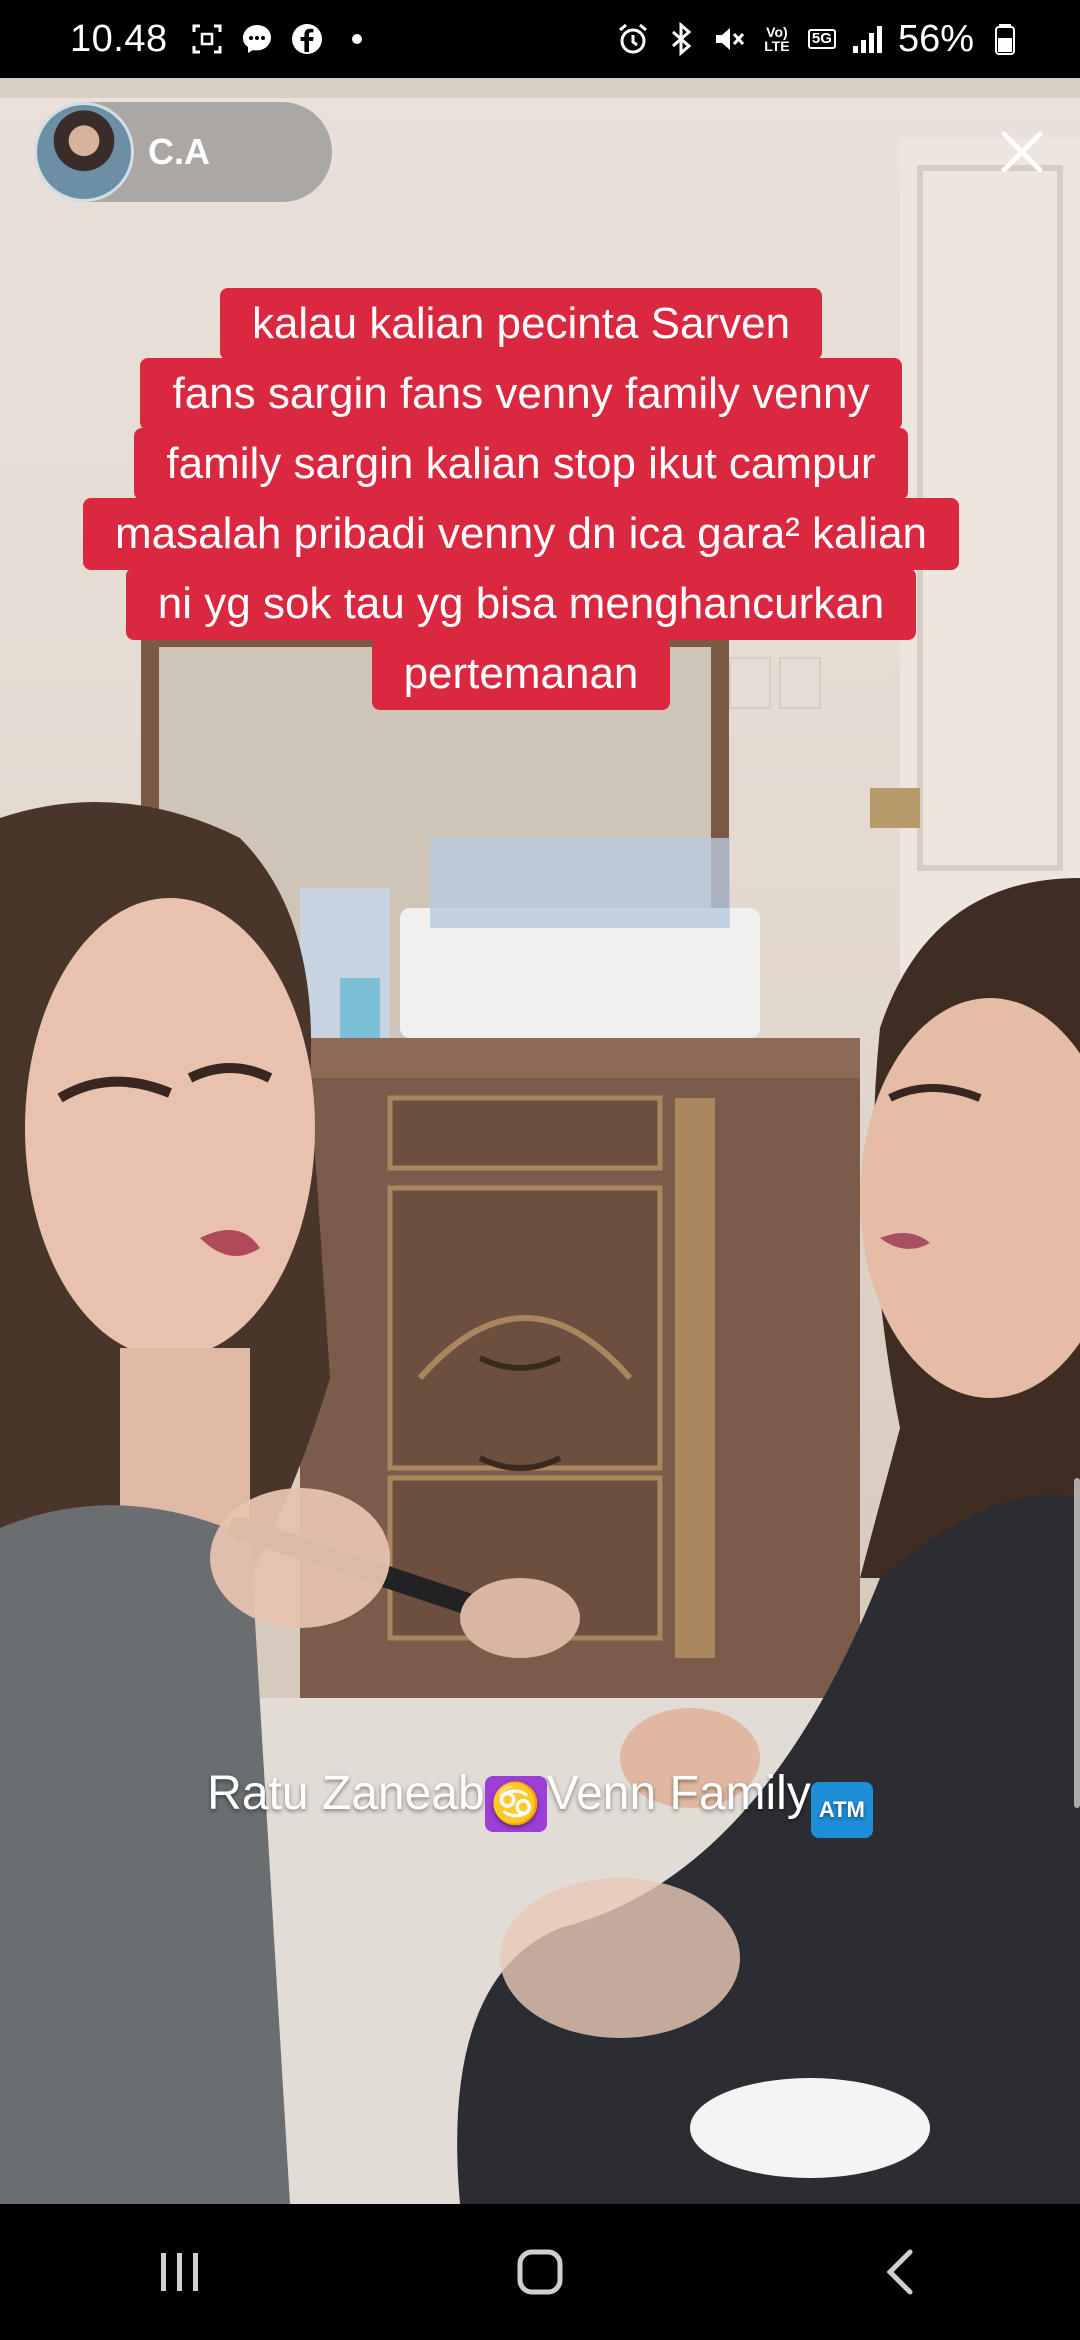 This screenshot has width=1080, height=2340. What do you see at coordinates (207, 39) in the screenshot?
I see `screenshot-icon` at bounding box center [207, 39].